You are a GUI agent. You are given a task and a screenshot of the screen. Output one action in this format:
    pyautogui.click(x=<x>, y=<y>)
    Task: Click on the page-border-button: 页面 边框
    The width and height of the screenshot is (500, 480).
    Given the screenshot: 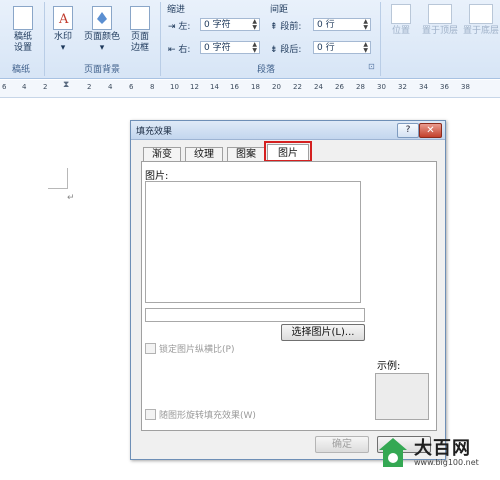 What is the action you would take?
    pyautogui.click(x=140, y=30)
    